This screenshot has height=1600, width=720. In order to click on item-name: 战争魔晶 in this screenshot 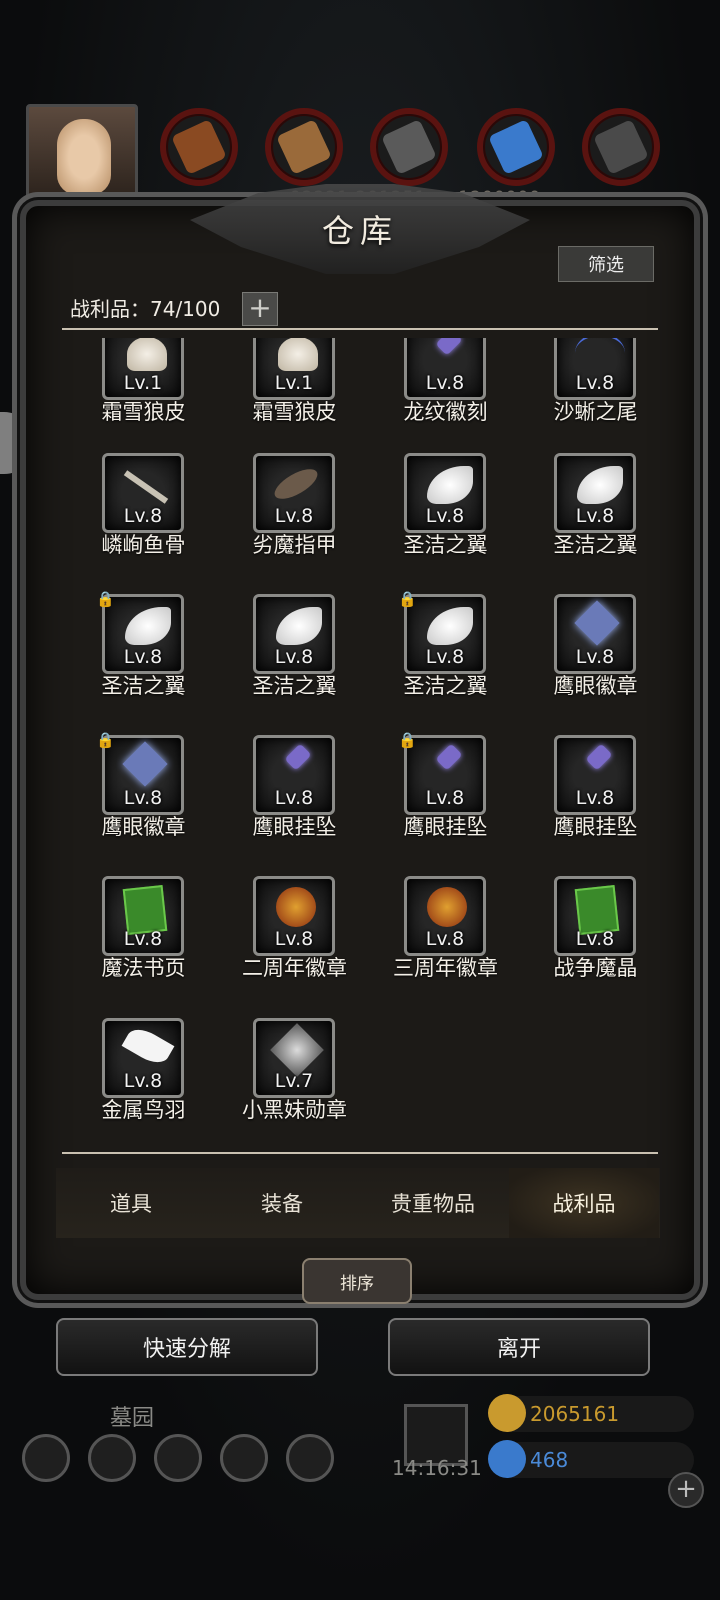, I will do `click(595, 968)`.